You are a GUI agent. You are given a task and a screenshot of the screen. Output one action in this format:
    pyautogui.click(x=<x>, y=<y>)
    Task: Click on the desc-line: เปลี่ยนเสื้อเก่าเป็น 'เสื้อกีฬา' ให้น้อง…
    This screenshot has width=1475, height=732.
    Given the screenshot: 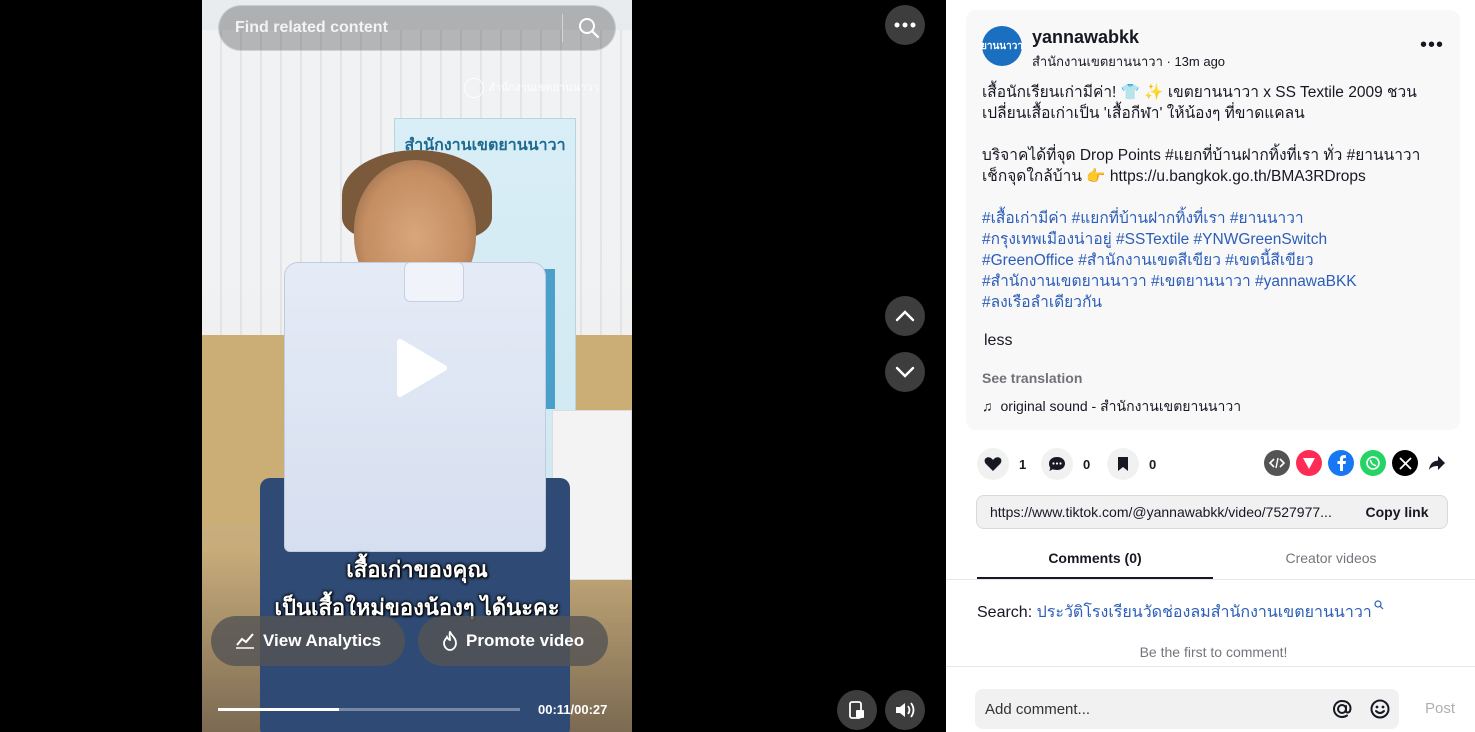 What is the action you would take?
    pyautogui.click(x=1143, y=113)
    